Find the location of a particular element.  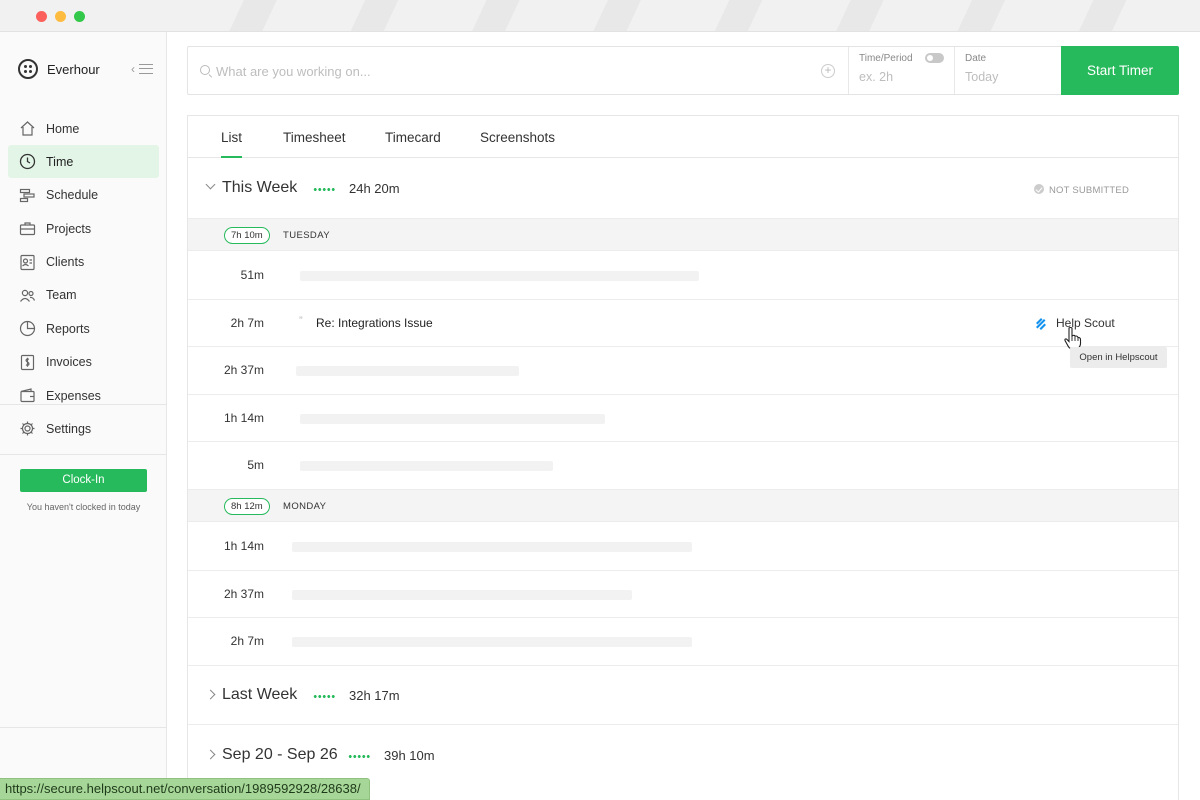

sidebar-divider is located at coordinates (83, 404).